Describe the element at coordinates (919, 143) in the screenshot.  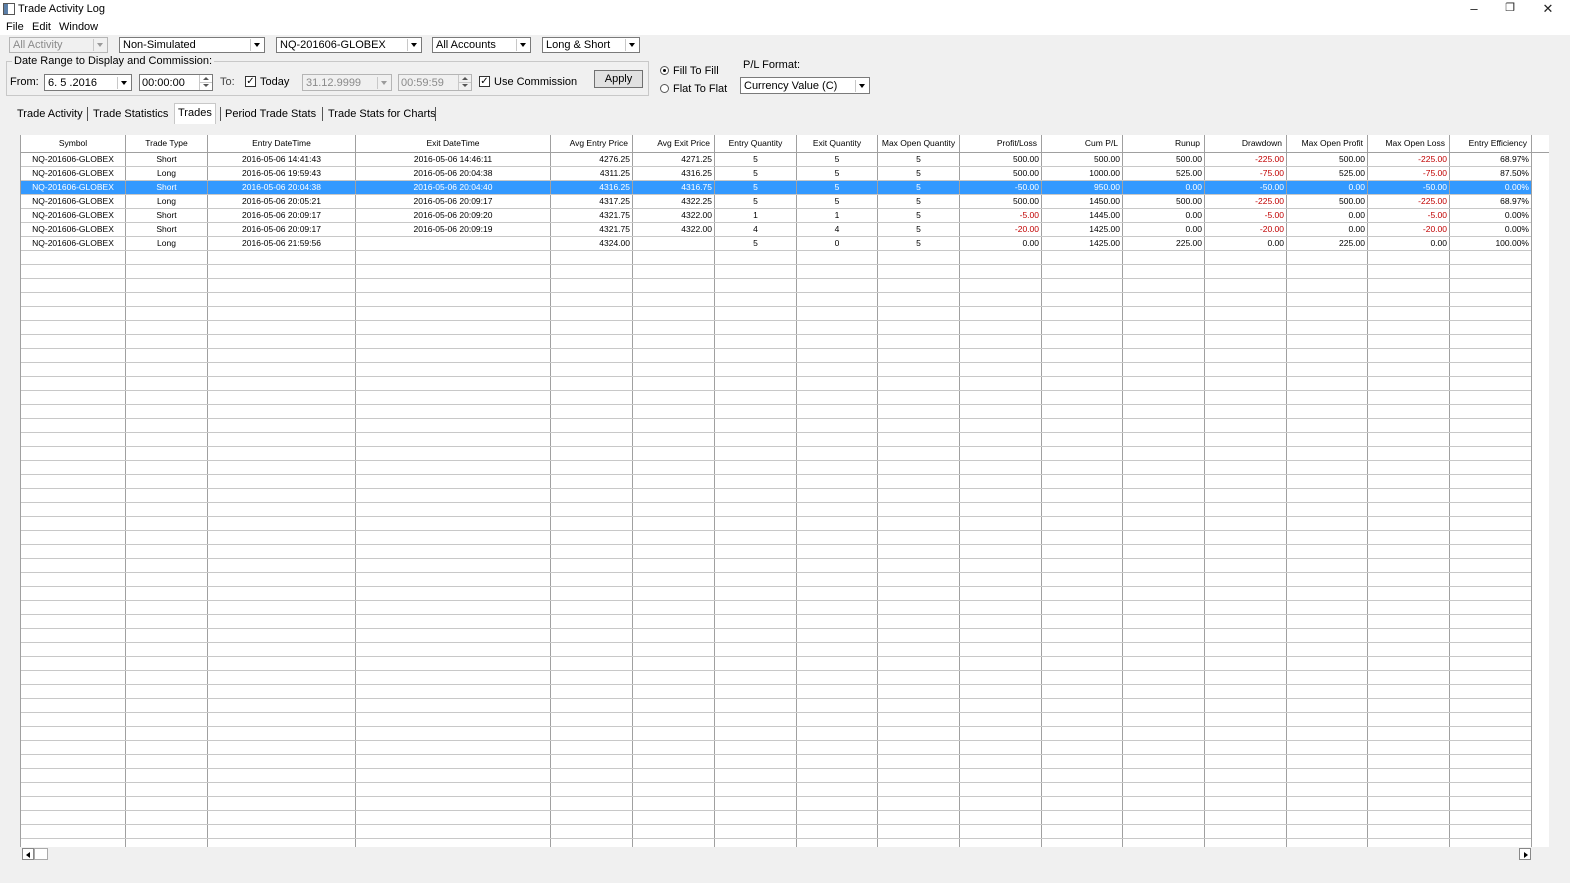
I see `column-header-max-open-quantity: Max Open Quantity` at that location.